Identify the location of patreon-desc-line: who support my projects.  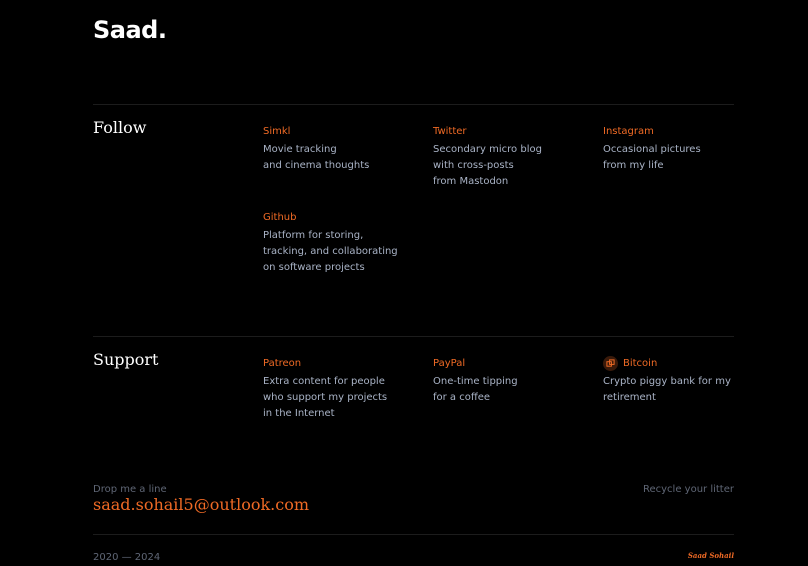
(325, 397).